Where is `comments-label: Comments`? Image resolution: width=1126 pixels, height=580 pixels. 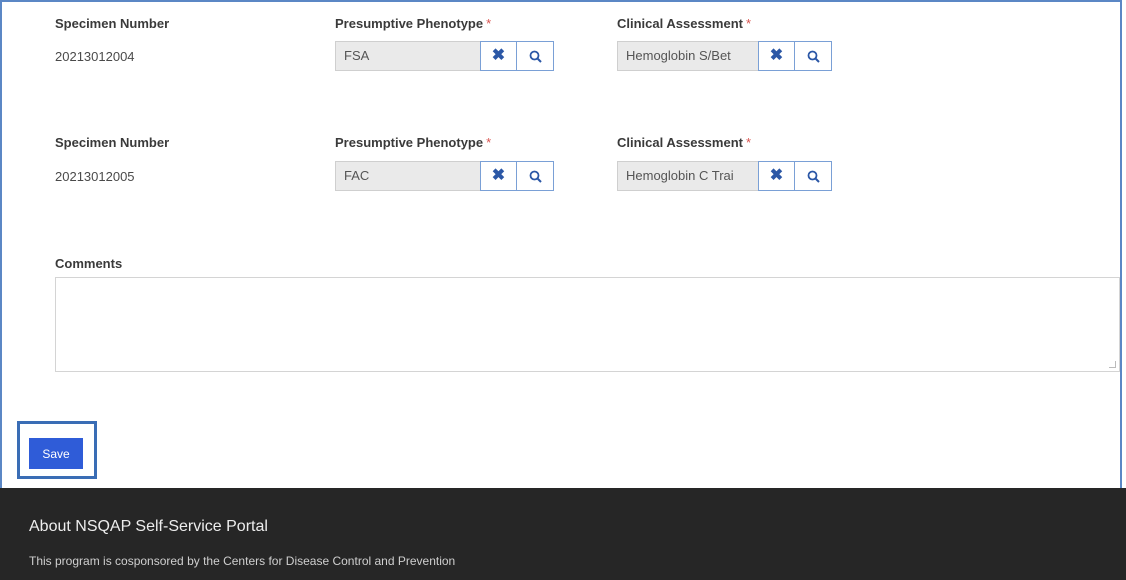 comments-label: Comments is located at coordinates (89, 263).